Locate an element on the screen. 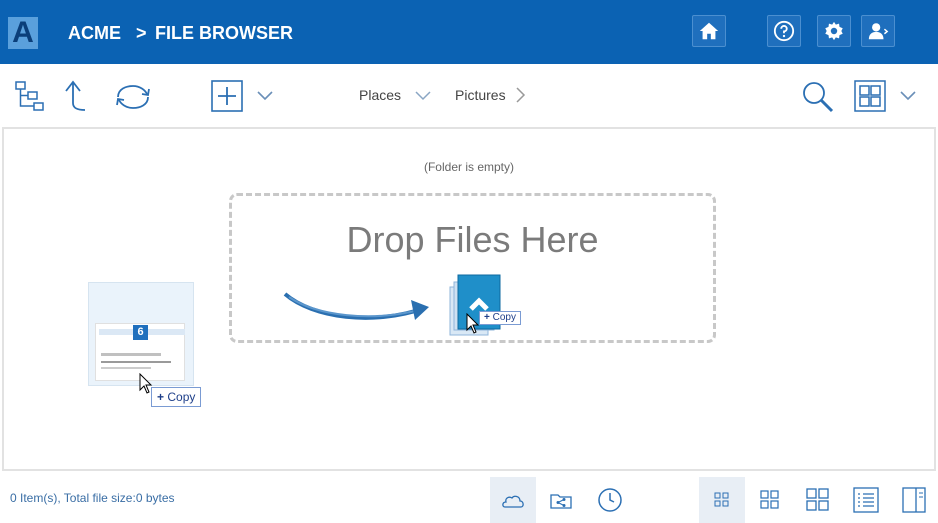  cloud-icon is located at coordinates (513, 501).